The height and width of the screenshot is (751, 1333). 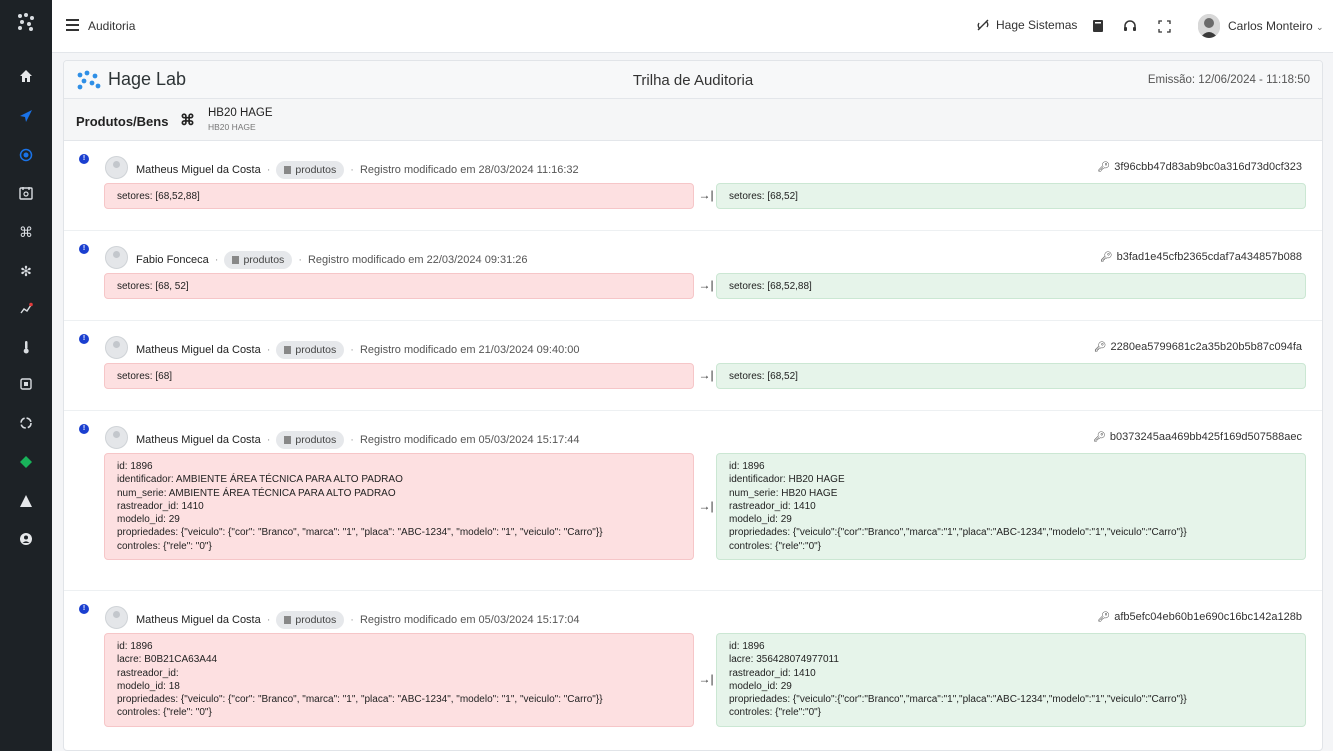 I want to click on org-name: Hage Sistemas, so click(x=1037, y=25).